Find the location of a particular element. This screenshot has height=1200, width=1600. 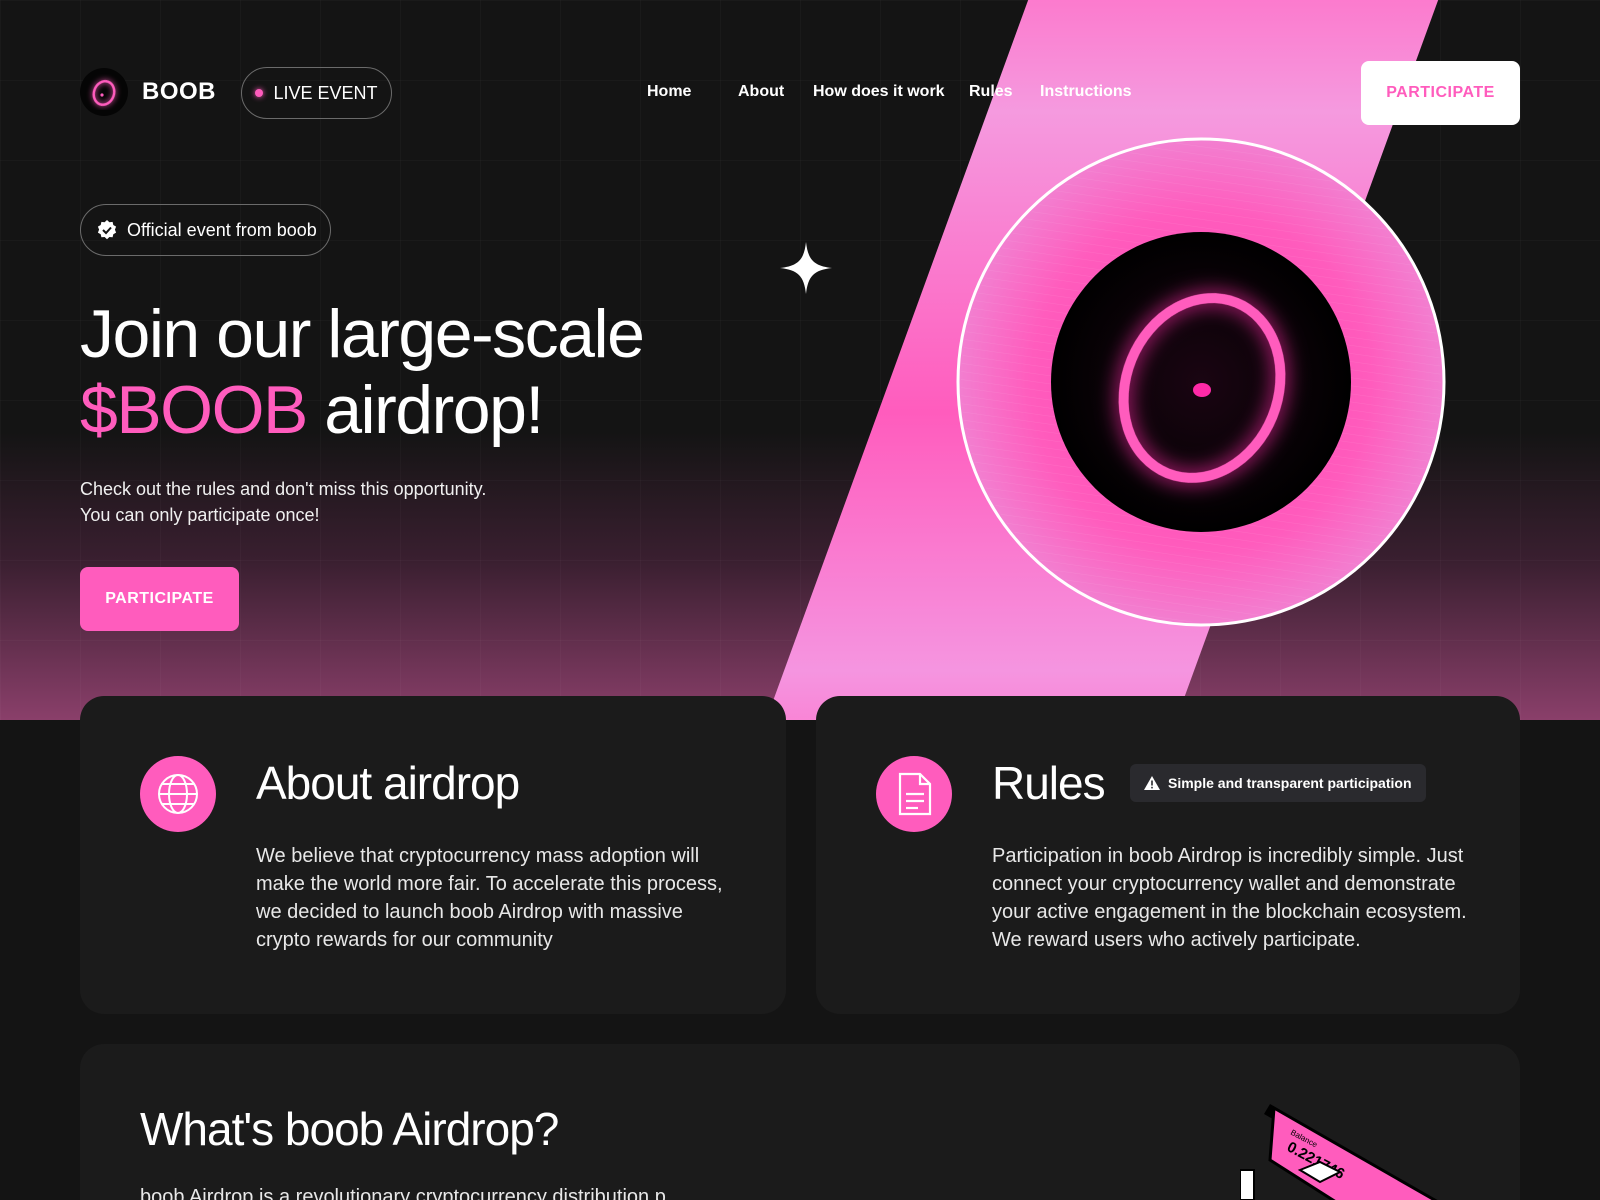

live-event-label: LIVE EVENT is located at coordinates (325, 92).